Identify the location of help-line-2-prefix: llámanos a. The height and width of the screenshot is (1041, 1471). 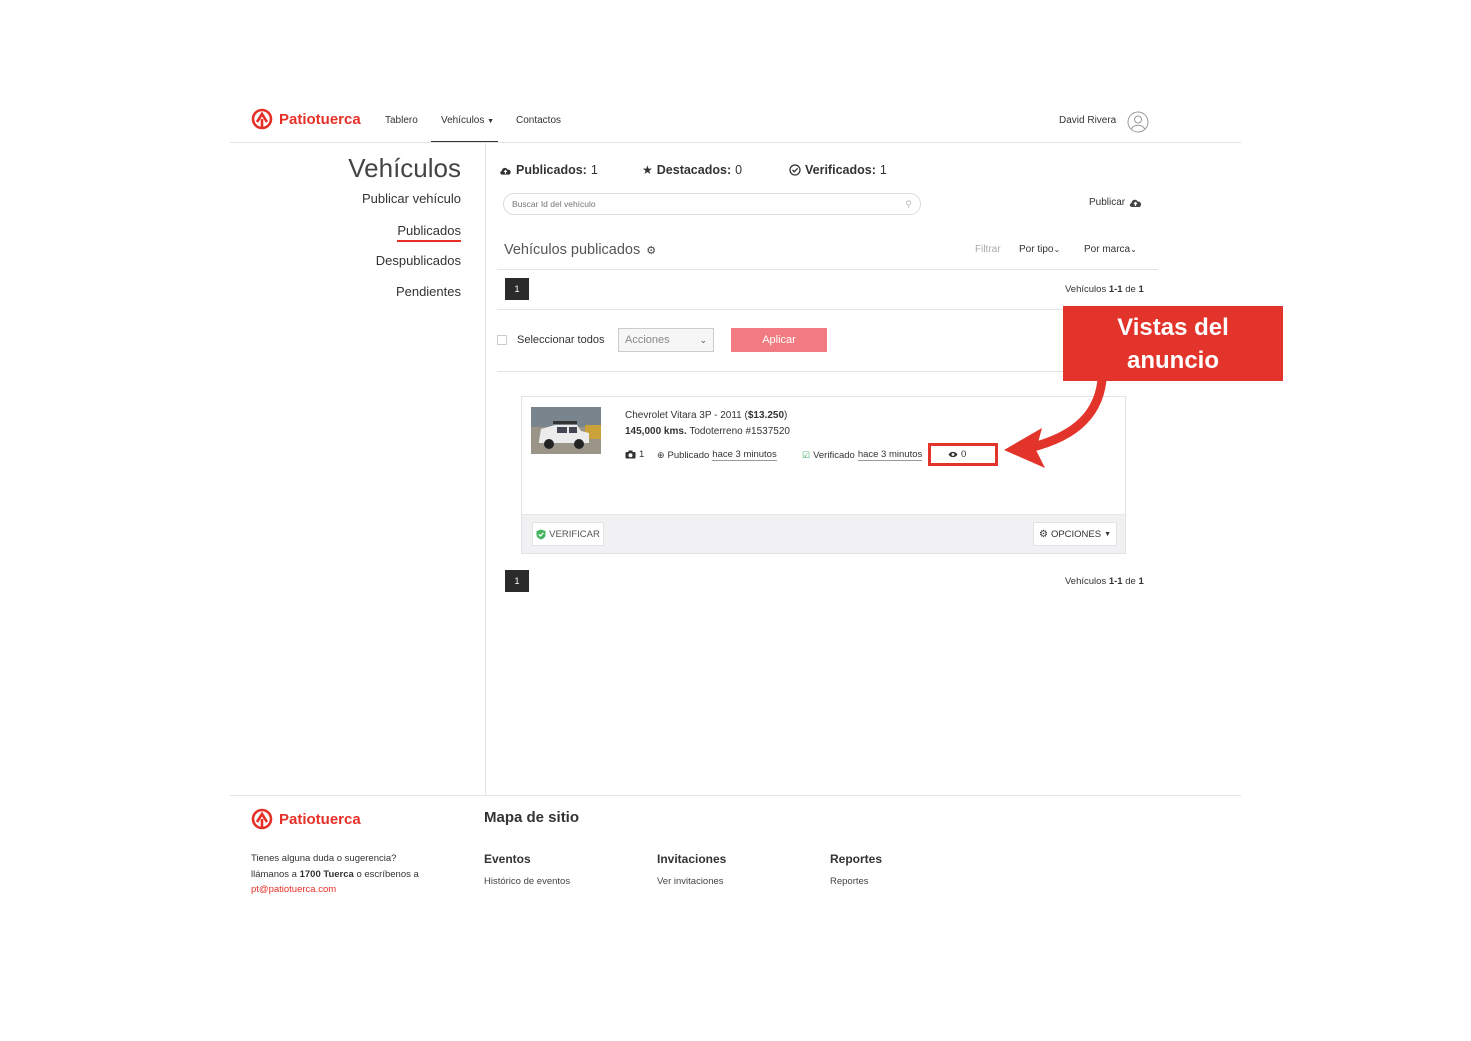
(274, 874).